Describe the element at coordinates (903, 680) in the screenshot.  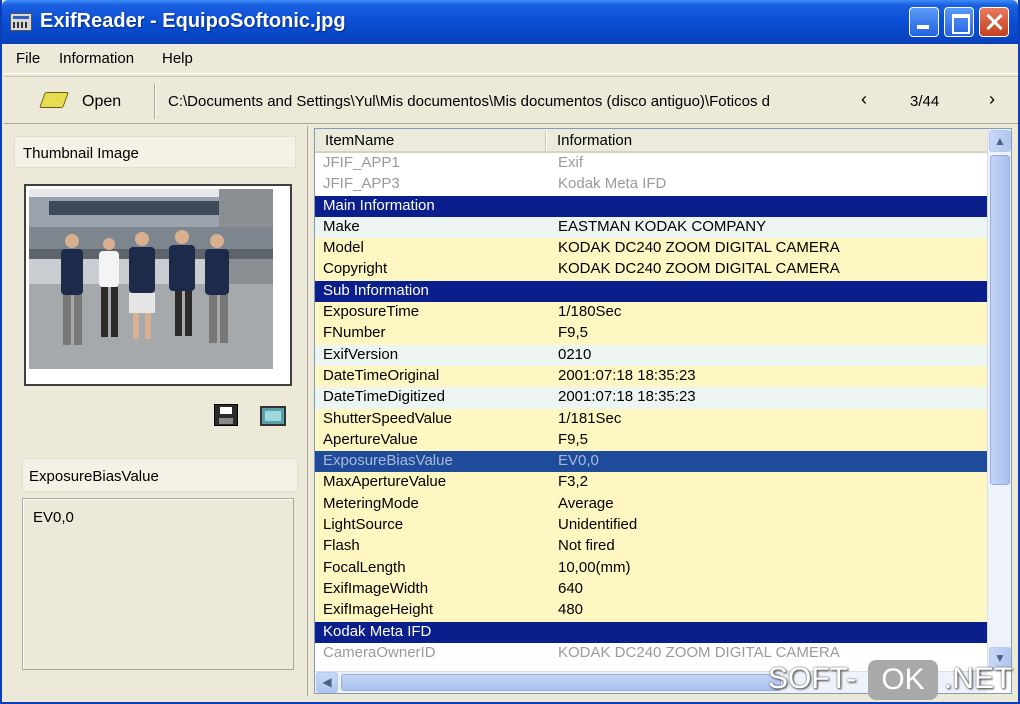
I see `watermark-part2: OK` at that location.